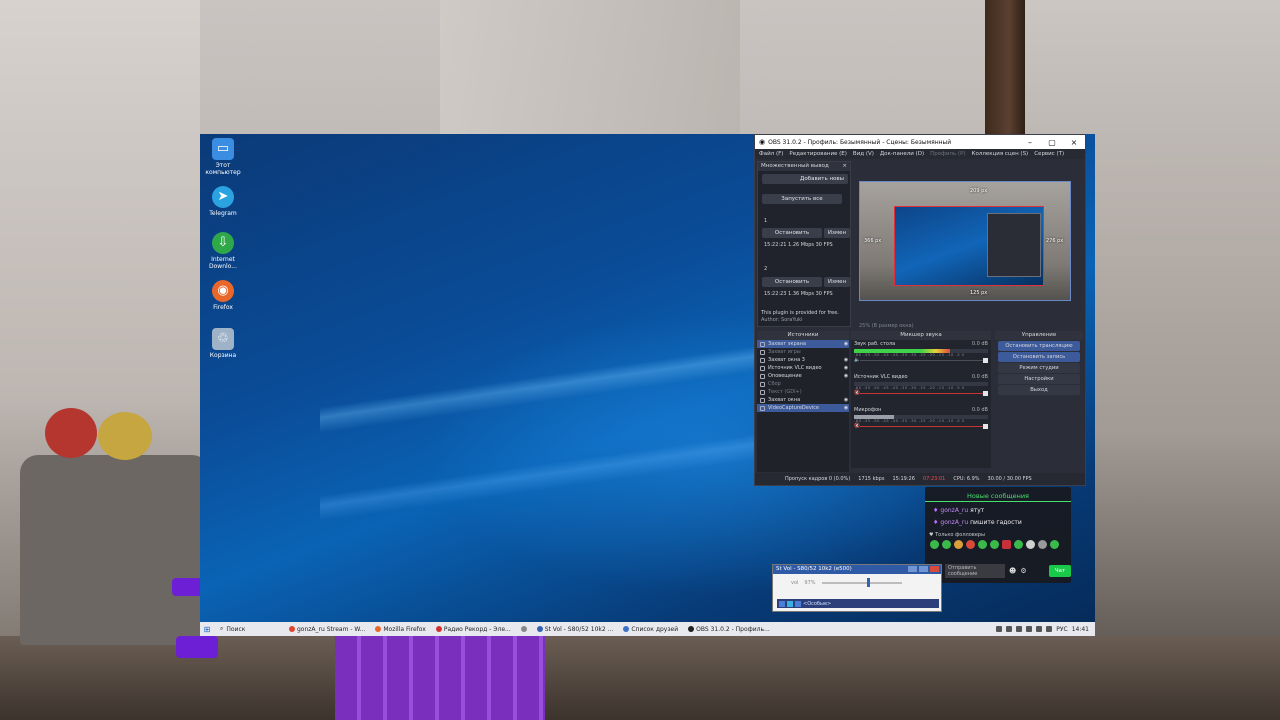 The height and width of the screenshot is (720, 1280). I want to click on taskbar-item: Mozilla Firefox, so click(400, 629).